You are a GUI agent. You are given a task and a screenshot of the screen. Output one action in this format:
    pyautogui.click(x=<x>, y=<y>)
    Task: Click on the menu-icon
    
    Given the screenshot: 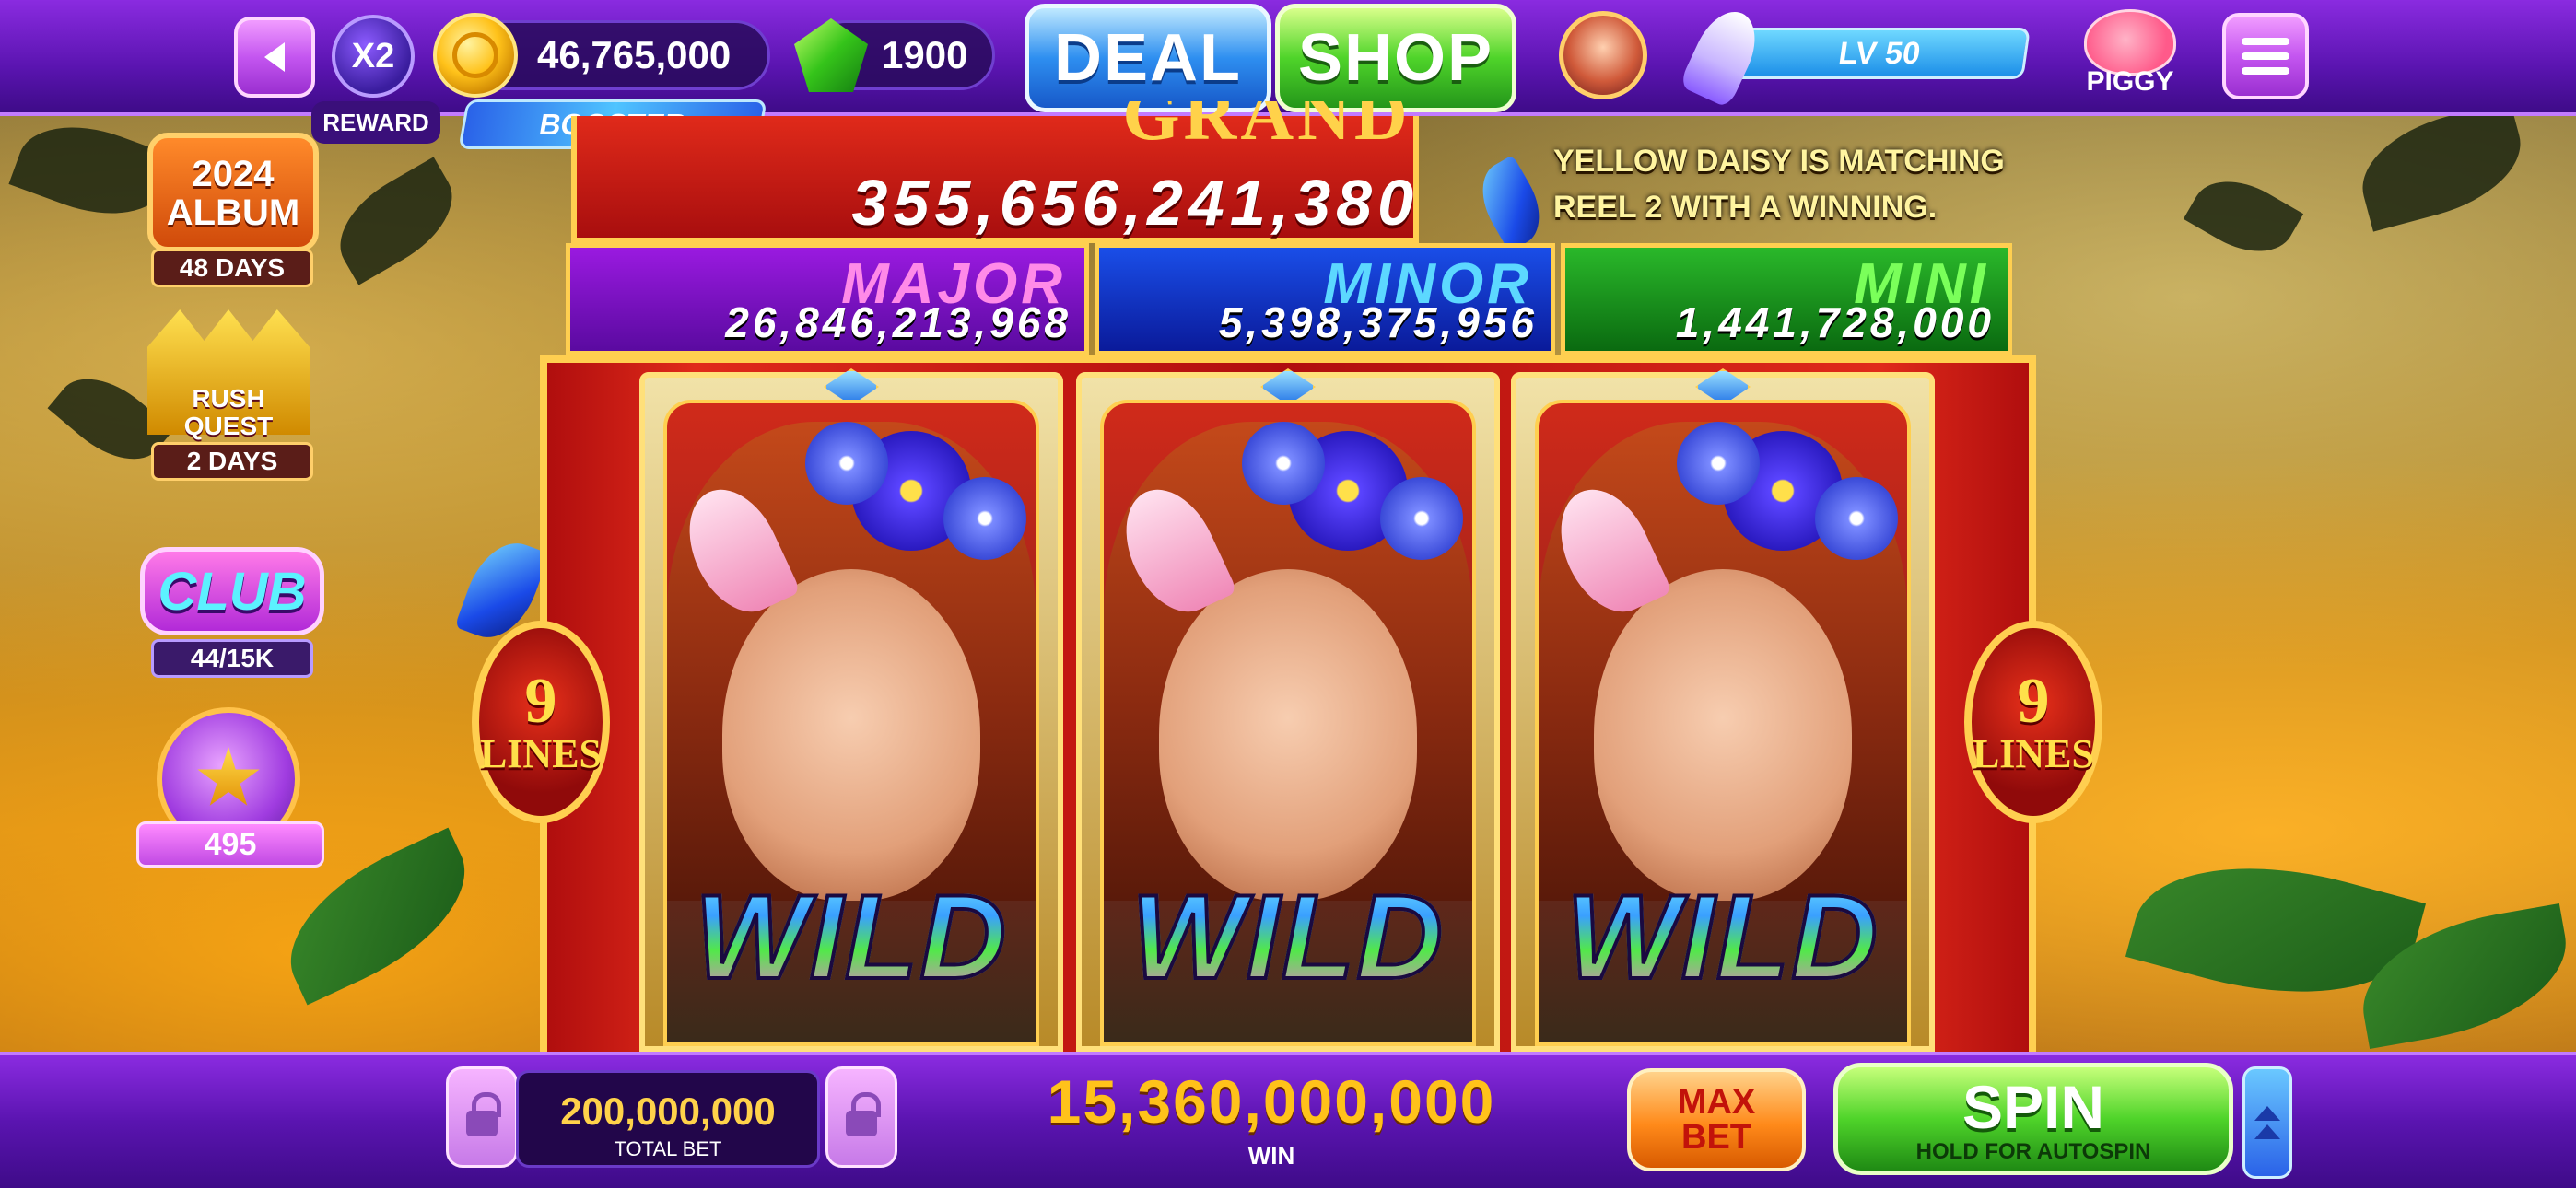 What is the action you would take?
    pyautogui.click(x=2265, y=57)
    